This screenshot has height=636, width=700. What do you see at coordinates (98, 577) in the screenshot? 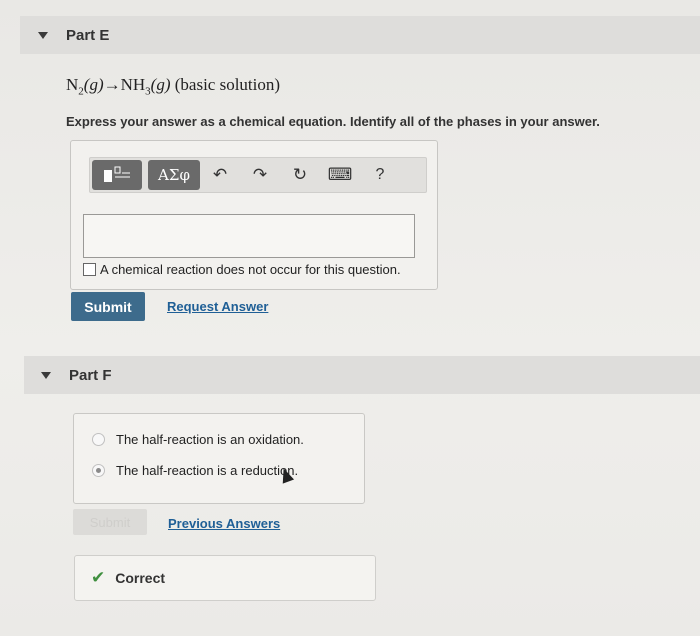
I see `checkmark-icon: ✔` at bounding box center [98, 577].